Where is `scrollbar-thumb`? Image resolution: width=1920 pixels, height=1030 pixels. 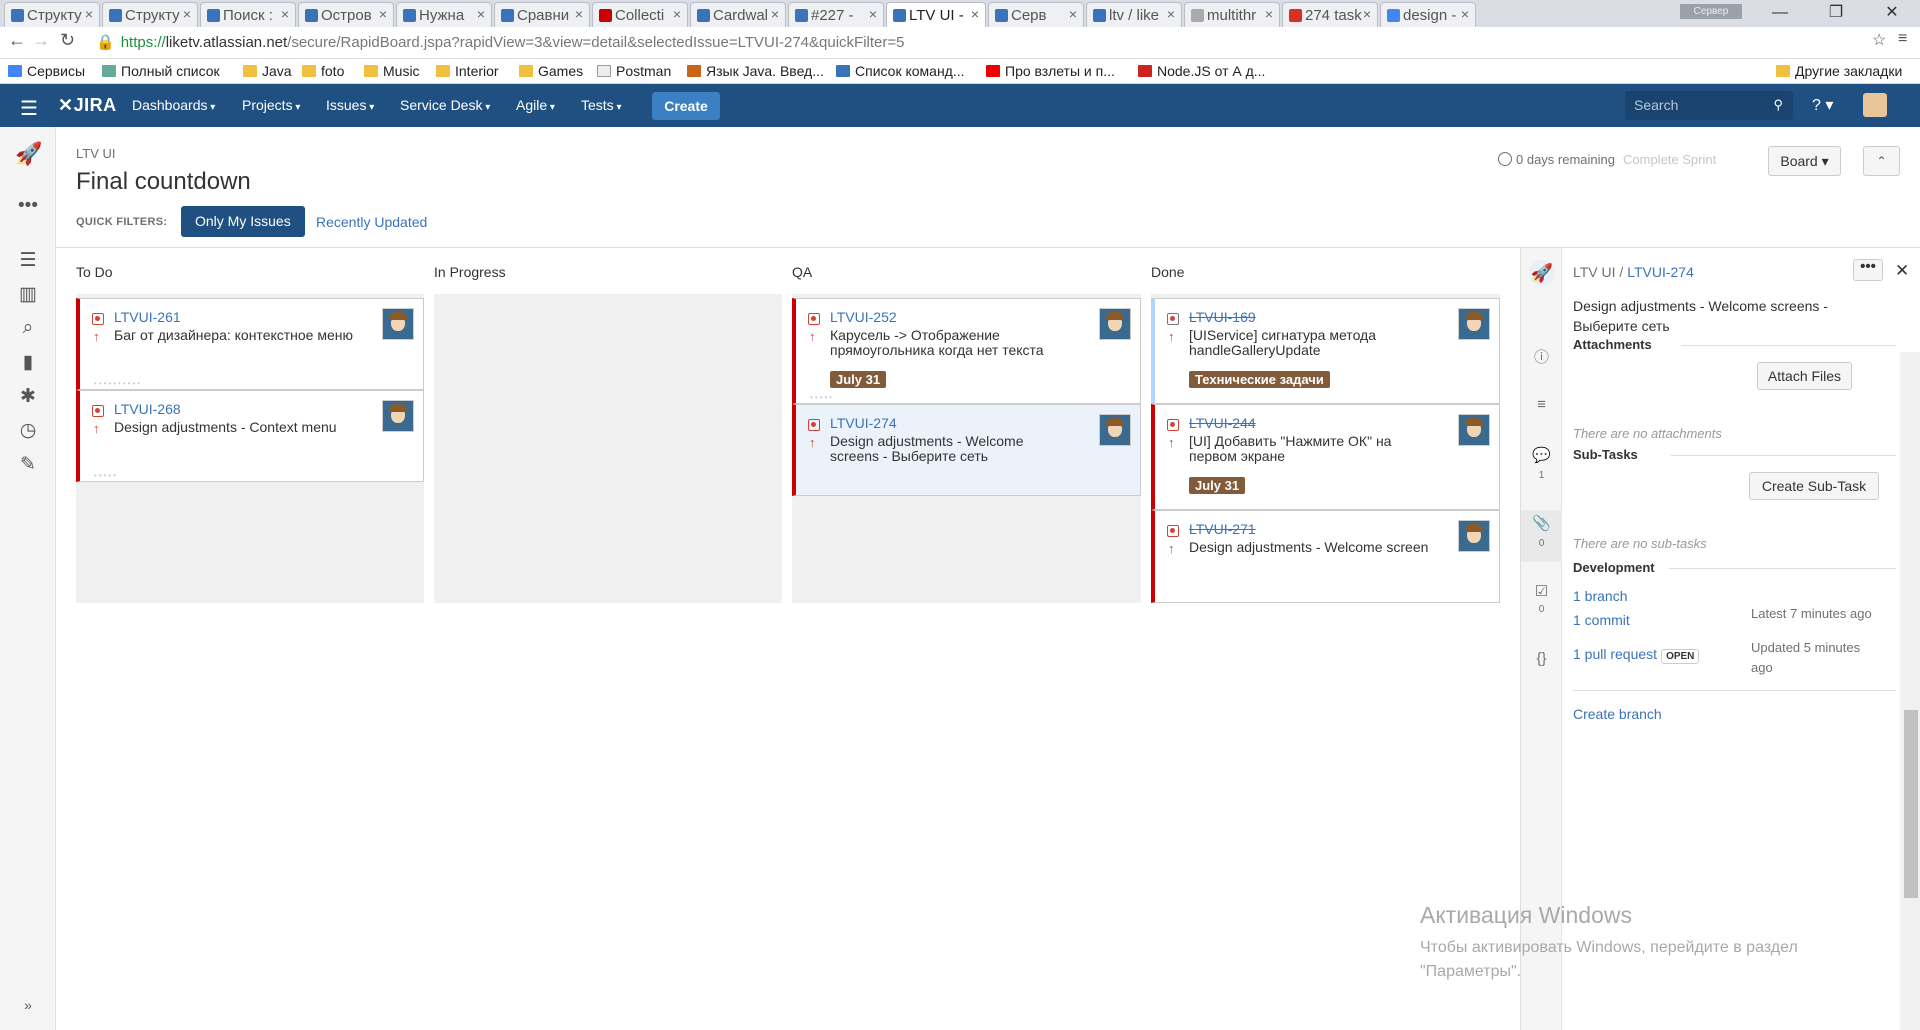 scrollbar-thumb is located at coordinates (1911, 804).